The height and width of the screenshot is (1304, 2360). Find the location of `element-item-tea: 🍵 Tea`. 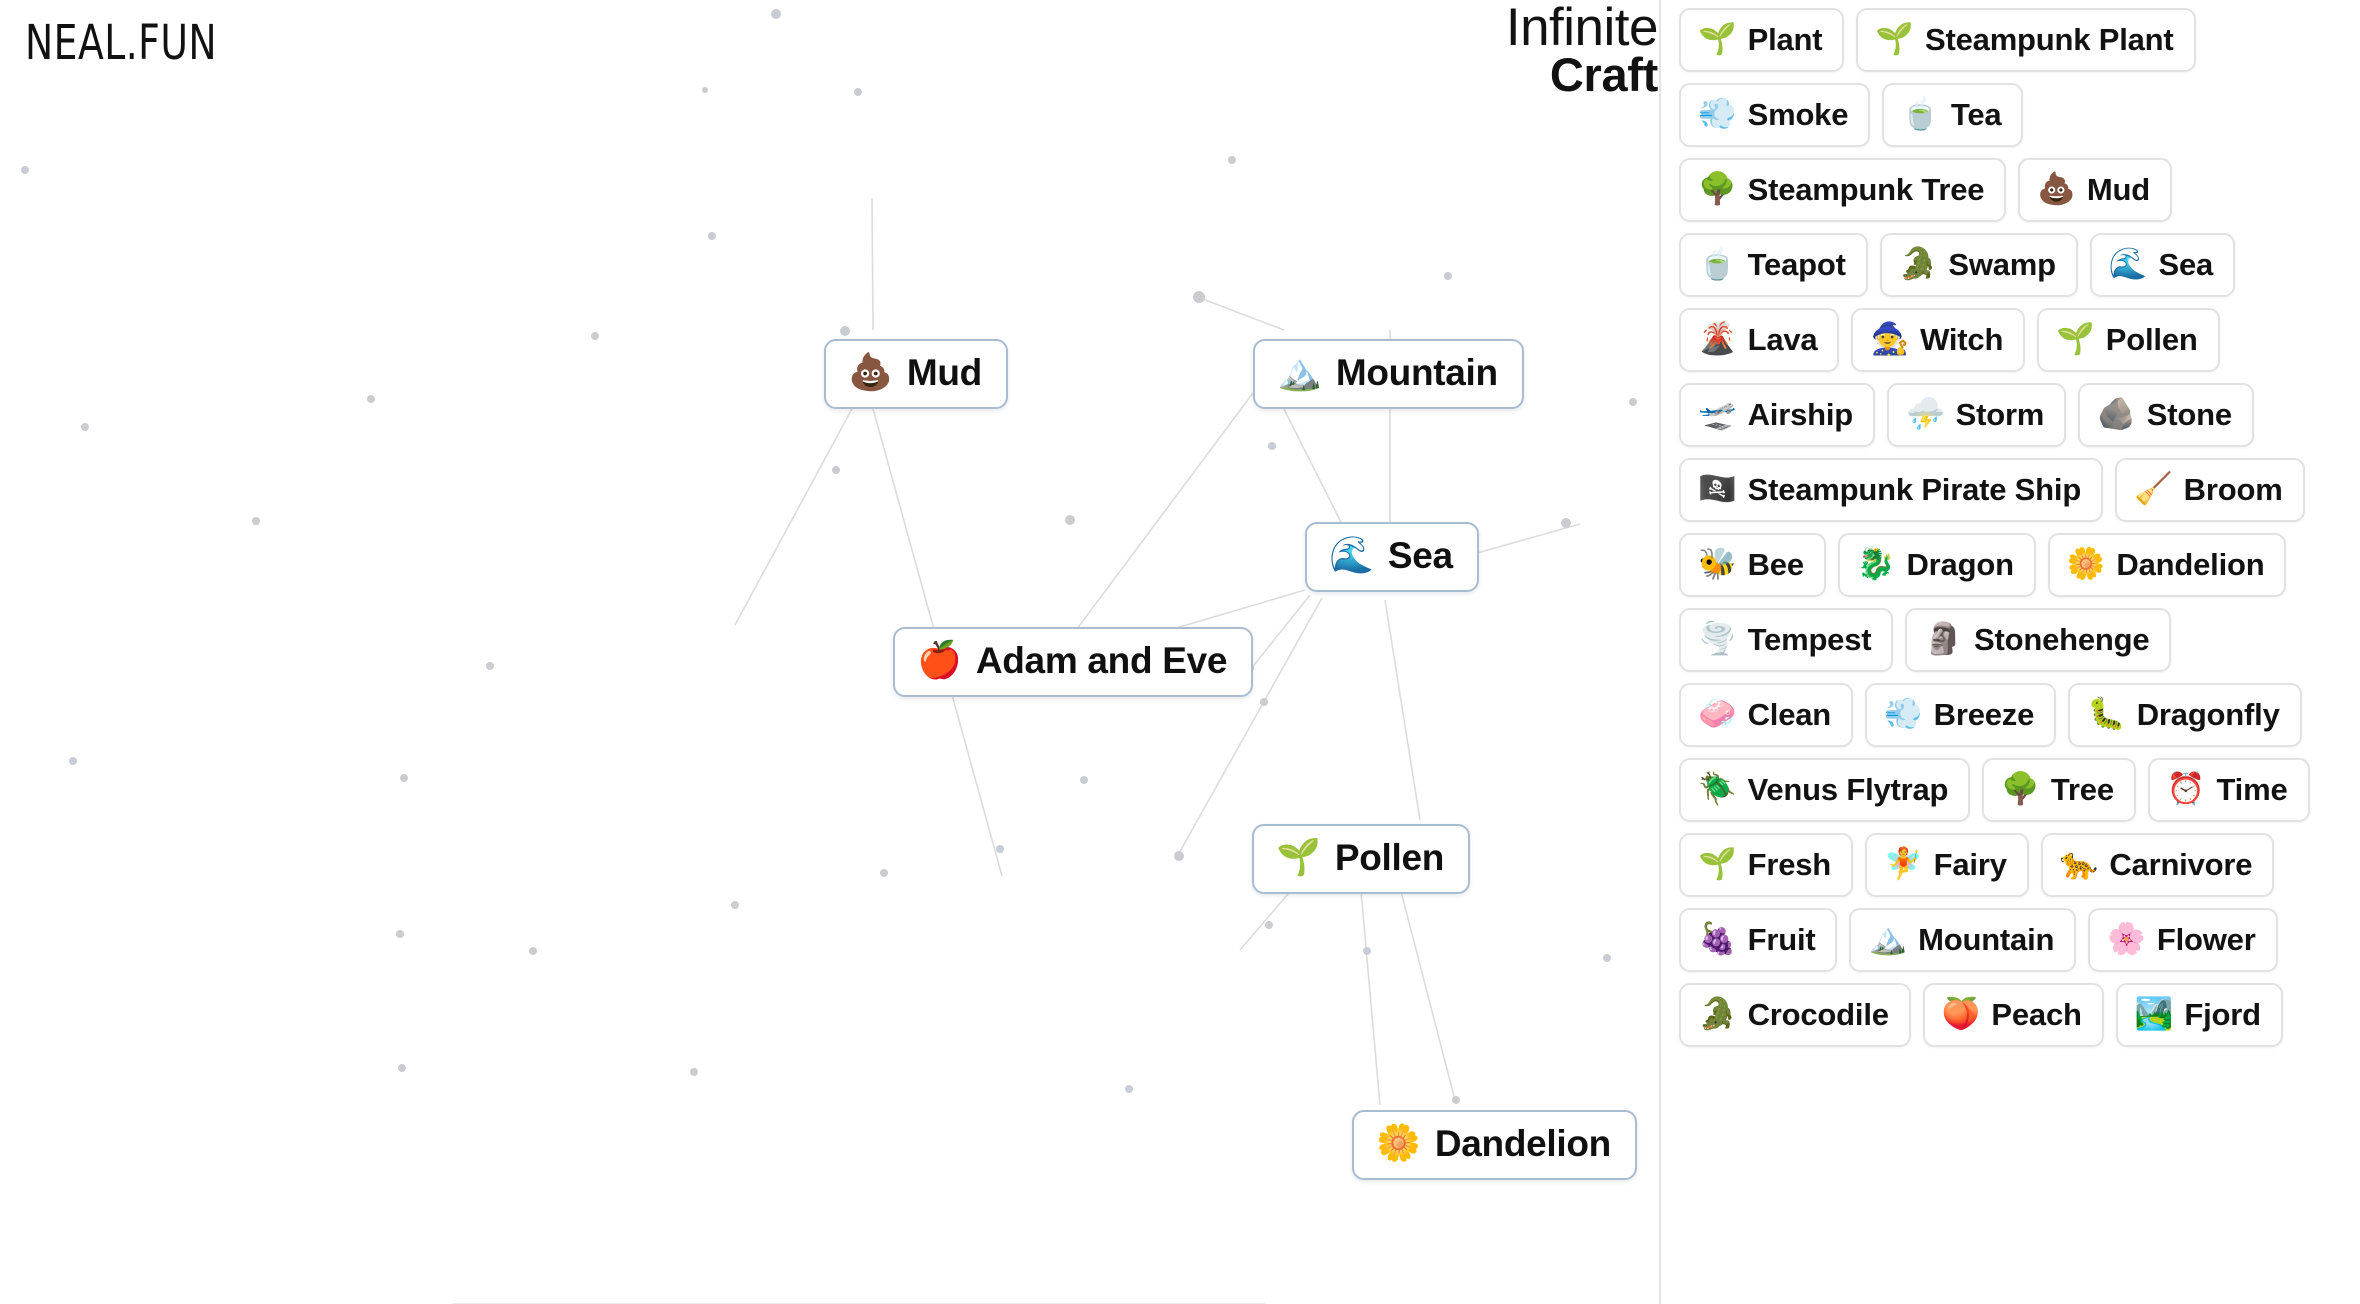

element-item-tea: 🍵 Tea is located at coordinates (1953, 115).